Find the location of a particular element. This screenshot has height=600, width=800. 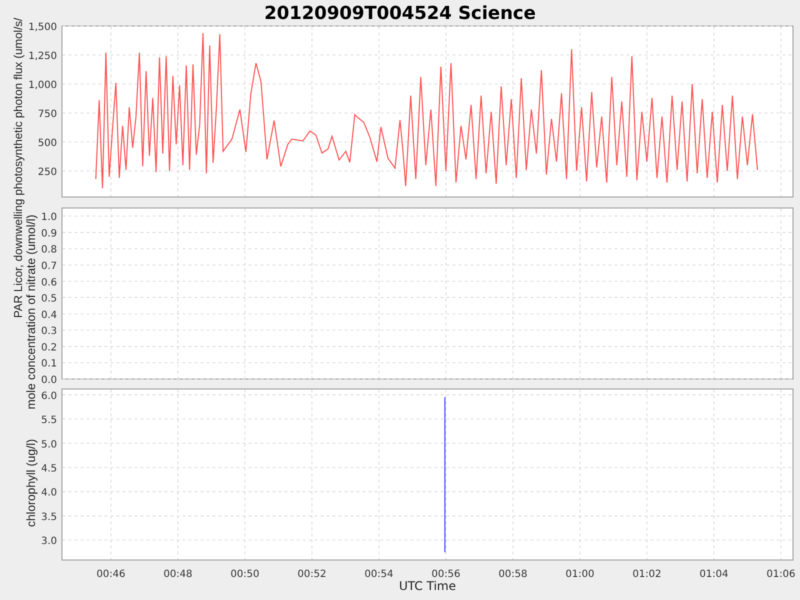

tick-label: 0.1 is located at coordinates (49, 364).